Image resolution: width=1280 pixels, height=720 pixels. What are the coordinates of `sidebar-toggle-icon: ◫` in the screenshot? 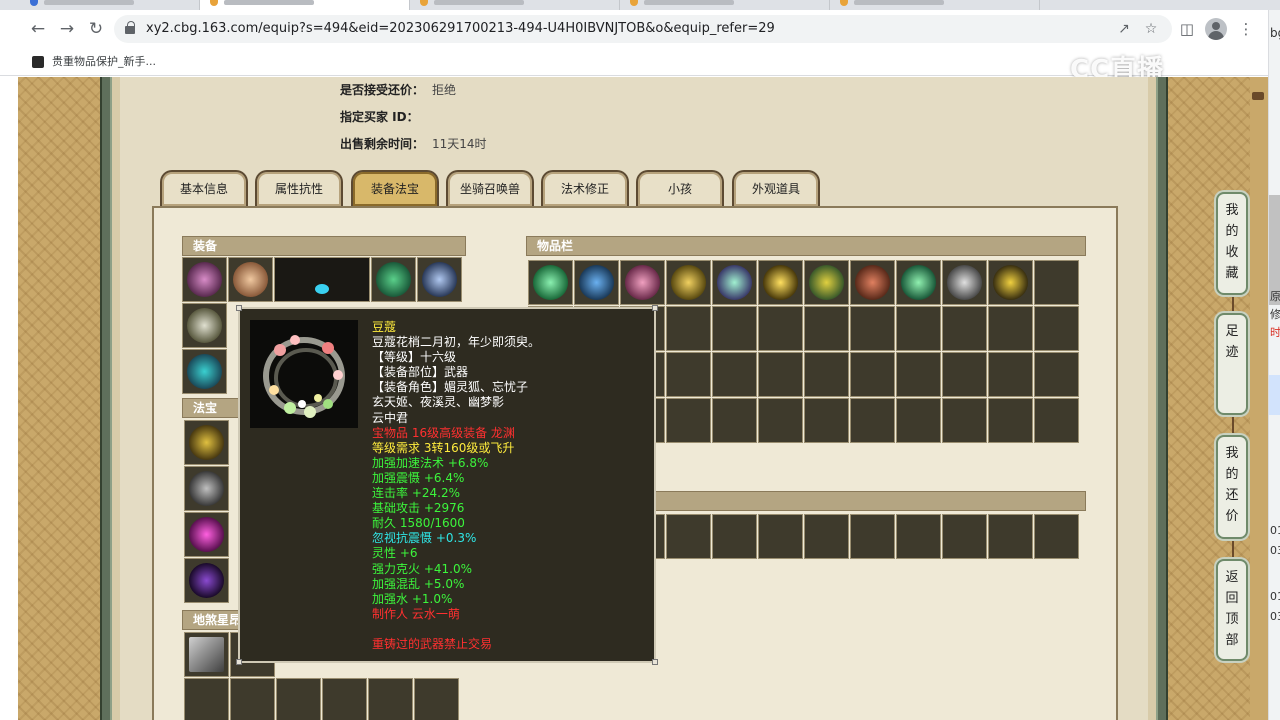 It's located at (1187, 29).